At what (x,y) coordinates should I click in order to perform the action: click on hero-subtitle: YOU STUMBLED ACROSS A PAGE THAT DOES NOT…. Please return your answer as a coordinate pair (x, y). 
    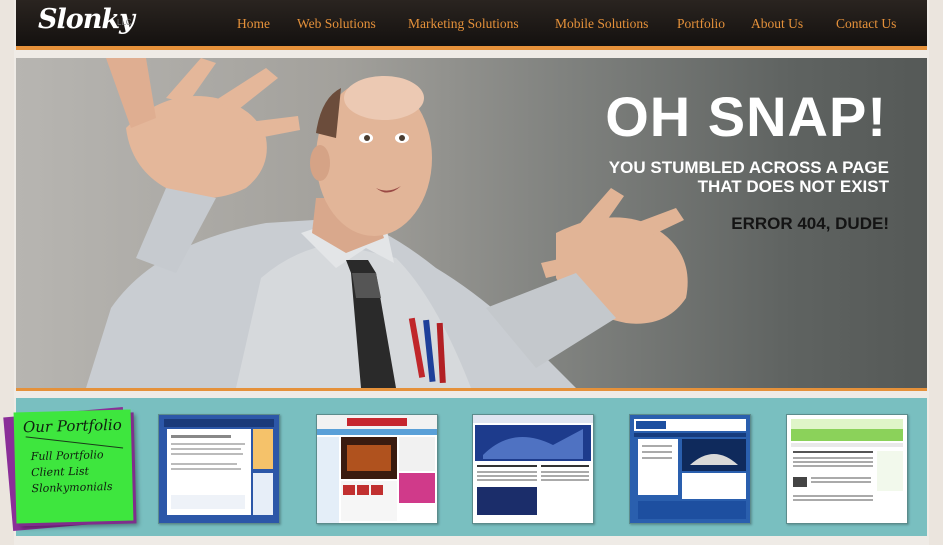
    Looking at the image, I should click on (749, 177).